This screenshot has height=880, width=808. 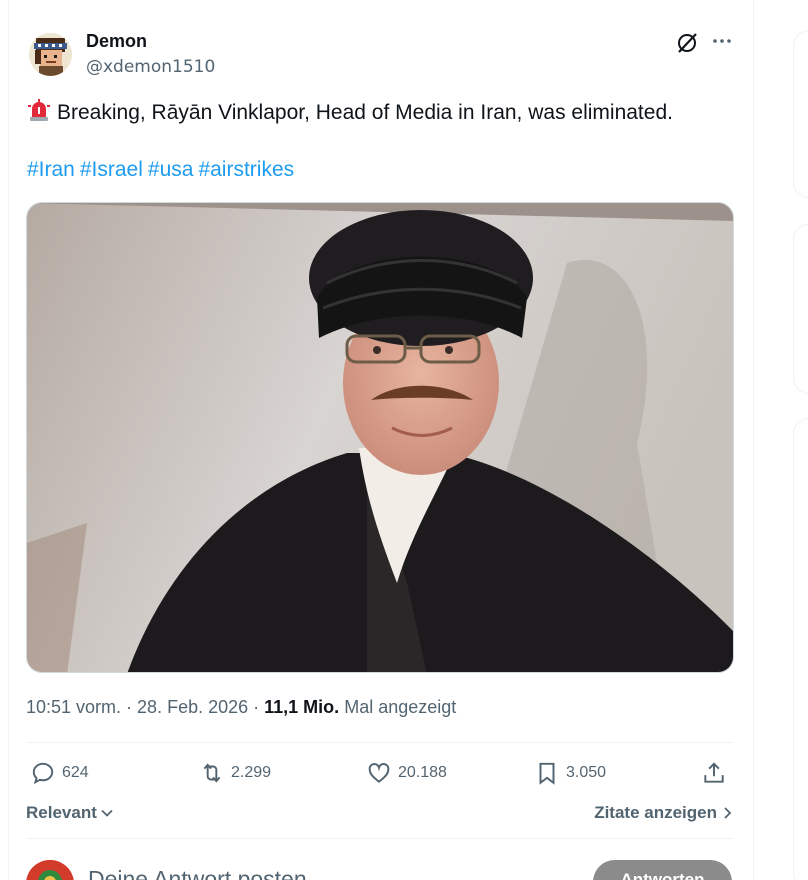 I want to click on hashtag-link: #usa, so click(x=171, y=169).